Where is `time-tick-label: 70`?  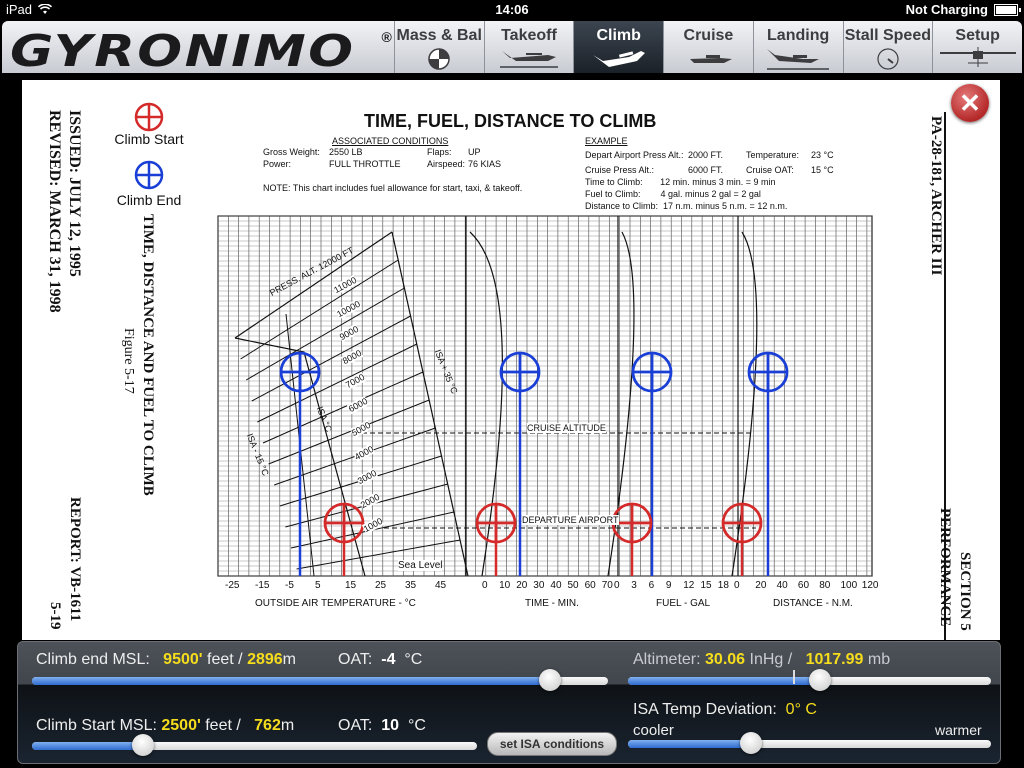
time-tick-label: 70 is located at coordinates (607, 585).